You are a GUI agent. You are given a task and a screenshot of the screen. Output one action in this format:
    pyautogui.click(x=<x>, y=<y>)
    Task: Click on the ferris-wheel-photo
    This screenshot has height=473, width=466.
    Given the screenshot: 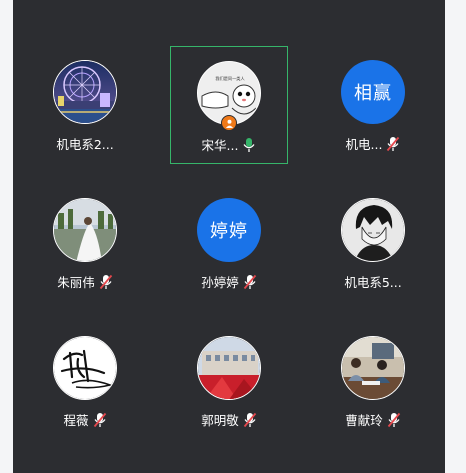 What is the action you would take?
    pyautogui.click(x=85, y=92)
    